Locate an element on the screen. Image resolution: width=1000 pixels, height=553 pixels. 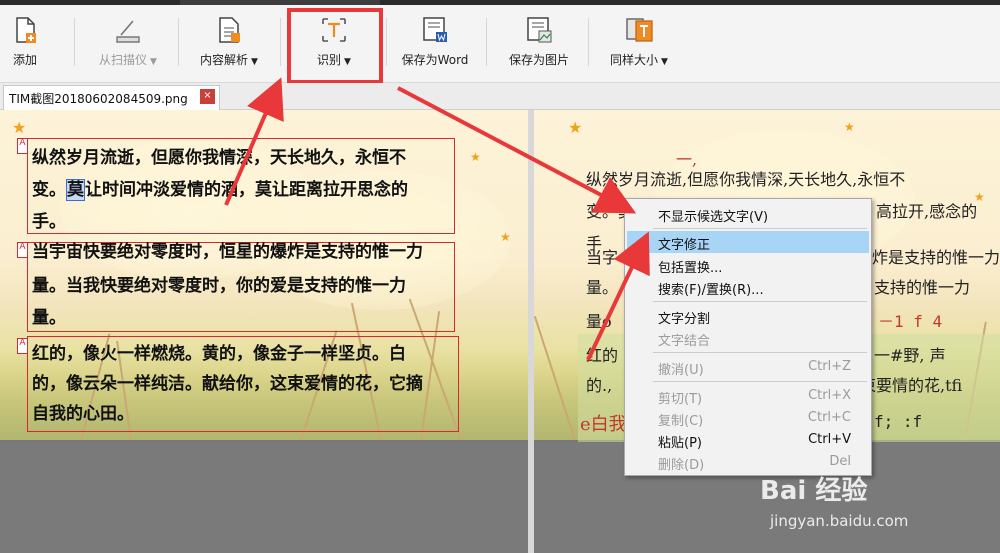
panel-splitter is located at coordinates (531, 331).